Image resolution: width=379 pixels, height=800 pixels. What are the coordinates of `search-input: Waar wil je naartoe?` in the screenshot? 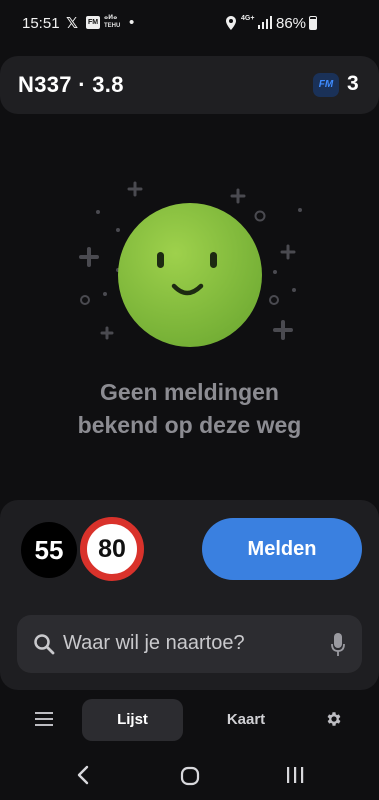 It's located at (189, 644).